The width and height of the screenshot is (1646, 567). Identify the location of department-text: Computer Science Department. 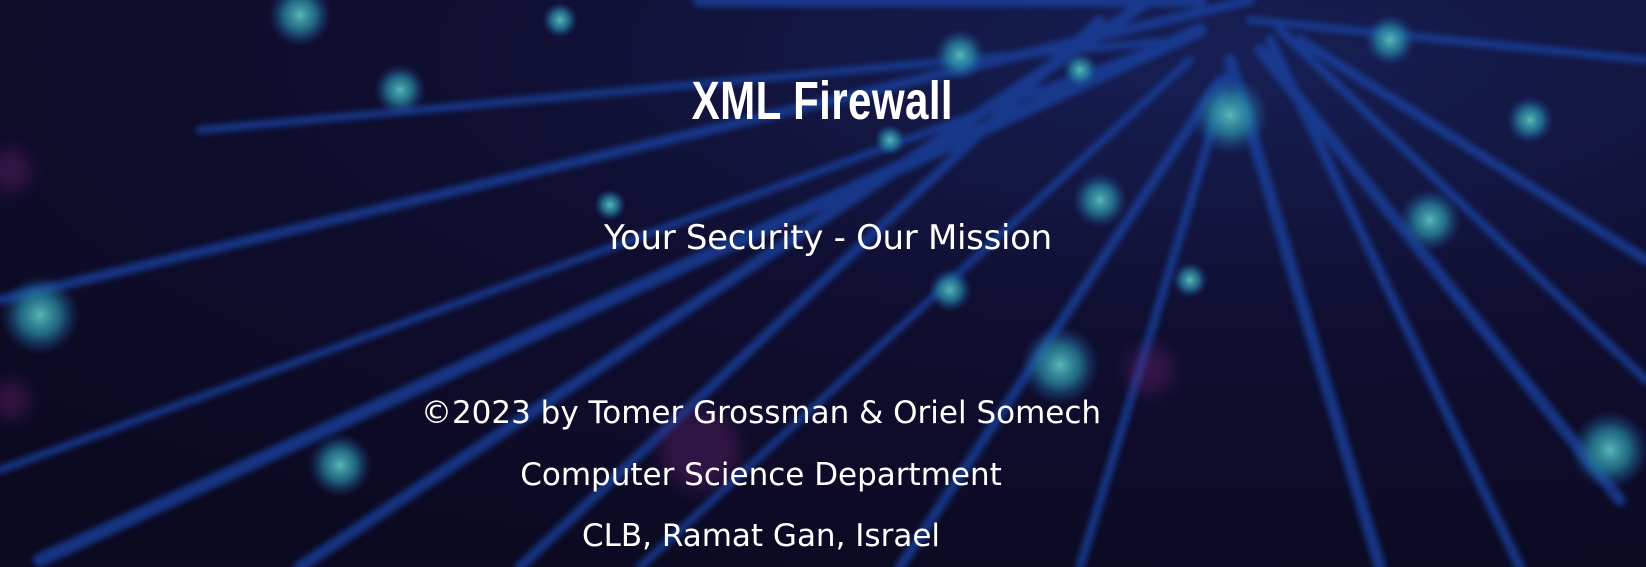
(761, 475).